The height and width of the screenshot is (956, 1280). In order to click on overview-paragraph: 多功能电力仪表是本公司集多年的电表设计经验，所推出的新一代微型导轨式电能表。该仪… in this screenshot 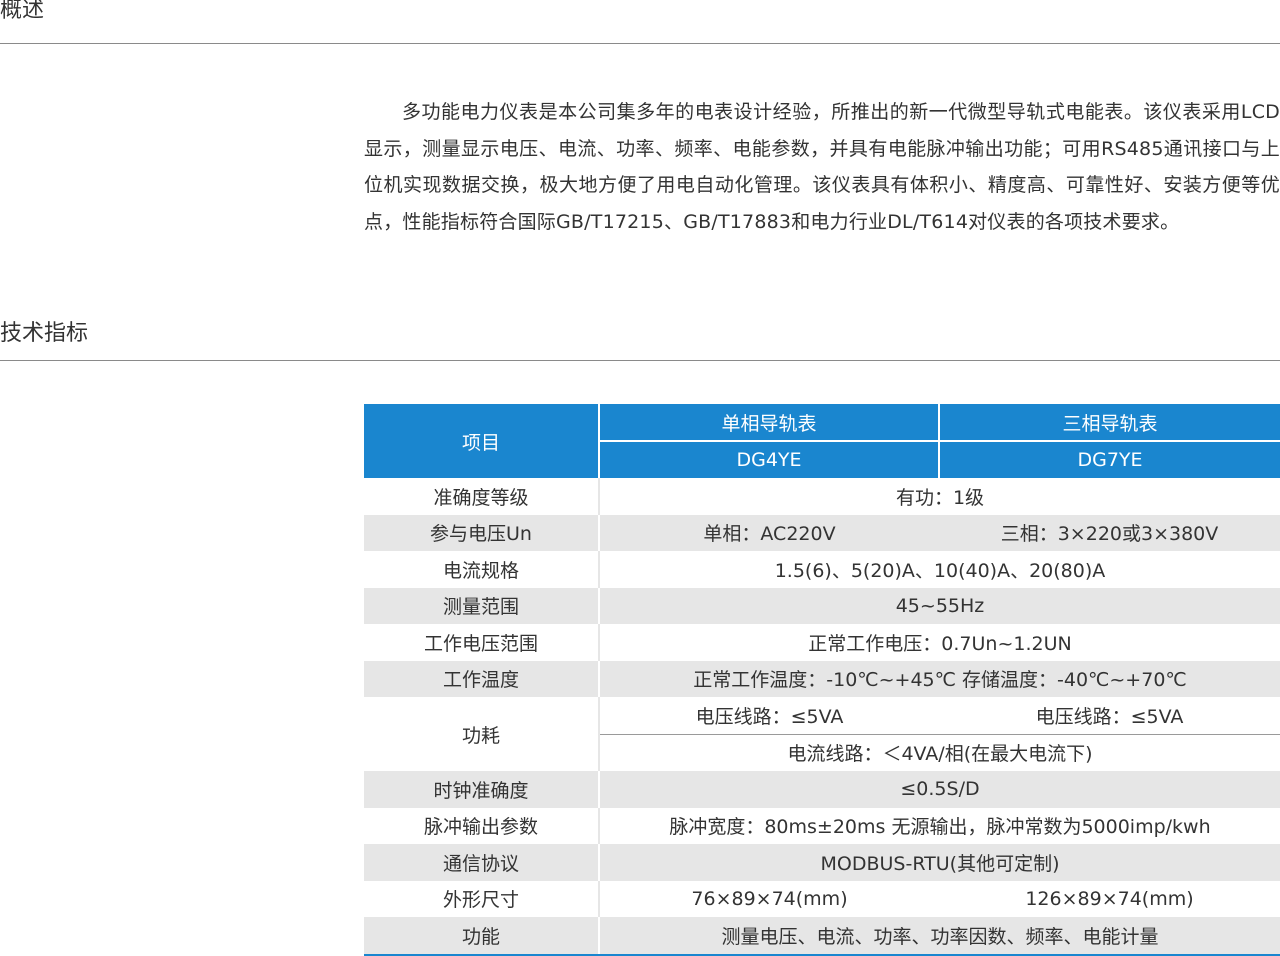, I will do `click(822, 167)`.